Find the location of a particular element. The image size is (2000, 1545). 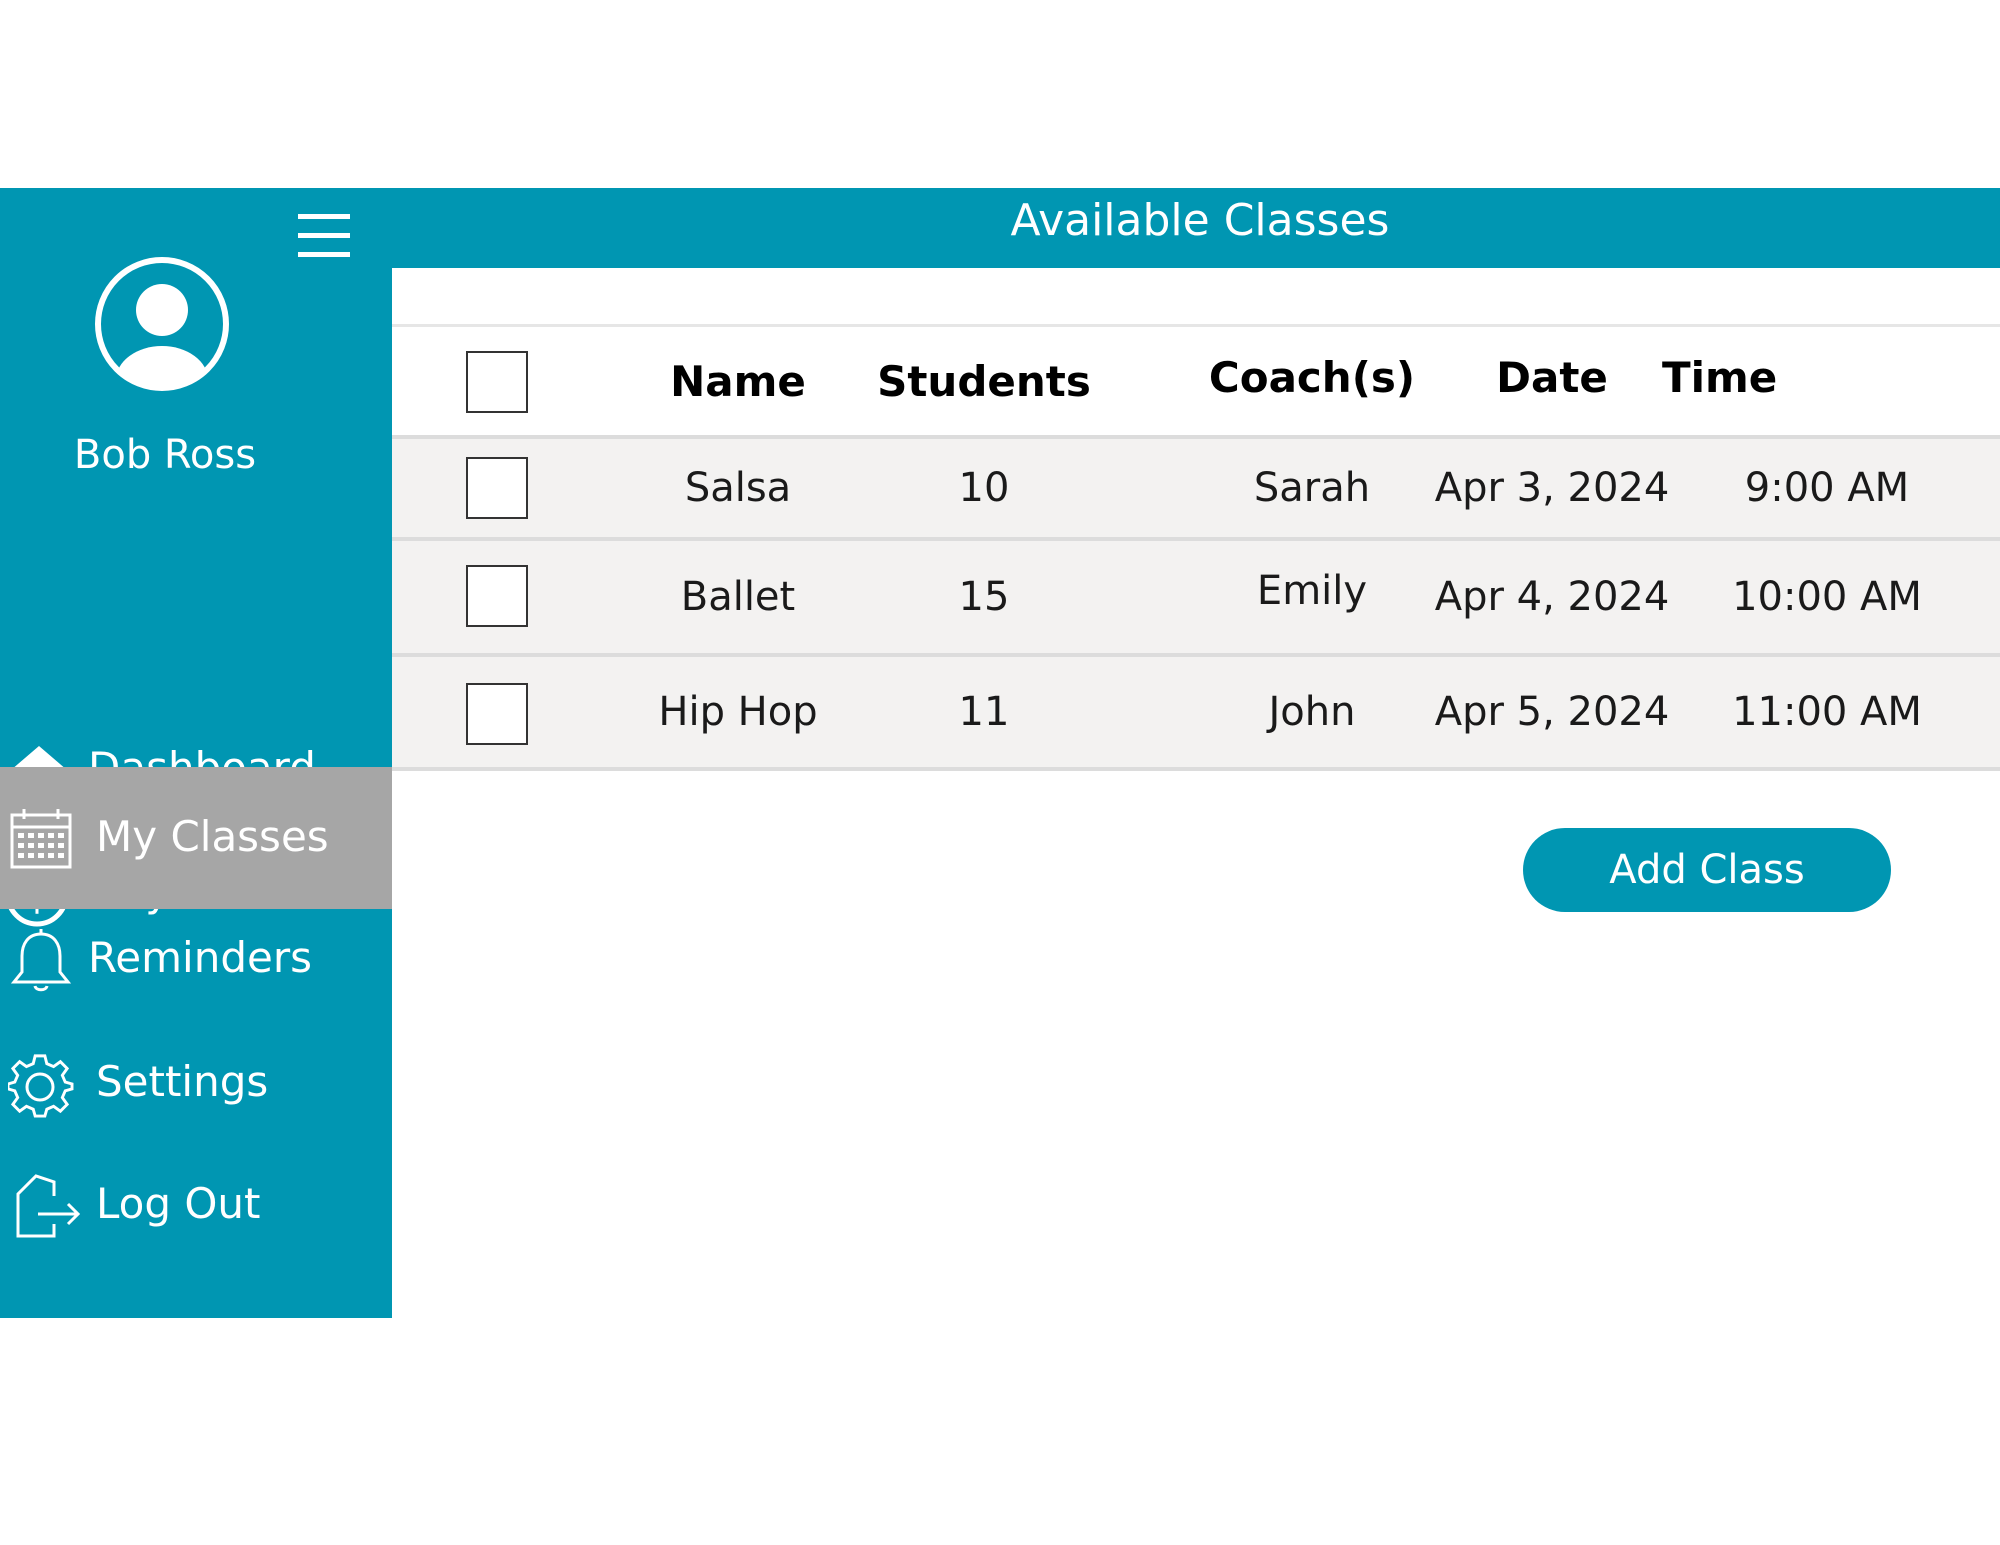

sidebar-item-reminders: Reminders is located at coordinates (196, 968).